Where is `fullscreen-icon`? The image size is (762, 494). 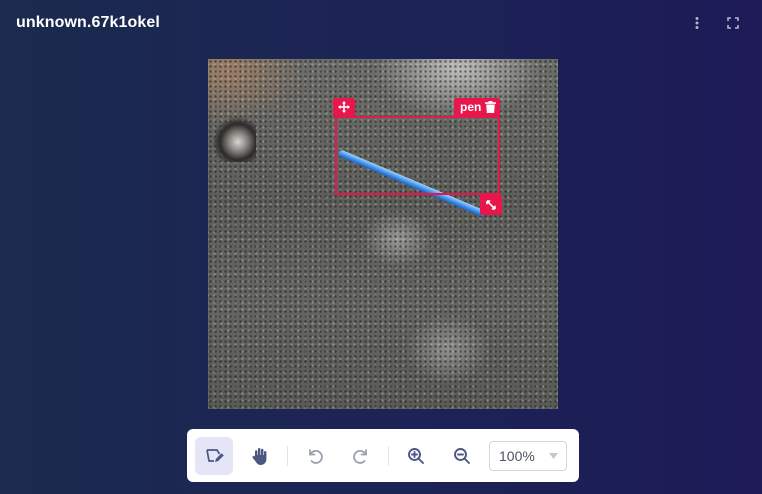
fullscreen-icon is located at coordinates (733, 23).